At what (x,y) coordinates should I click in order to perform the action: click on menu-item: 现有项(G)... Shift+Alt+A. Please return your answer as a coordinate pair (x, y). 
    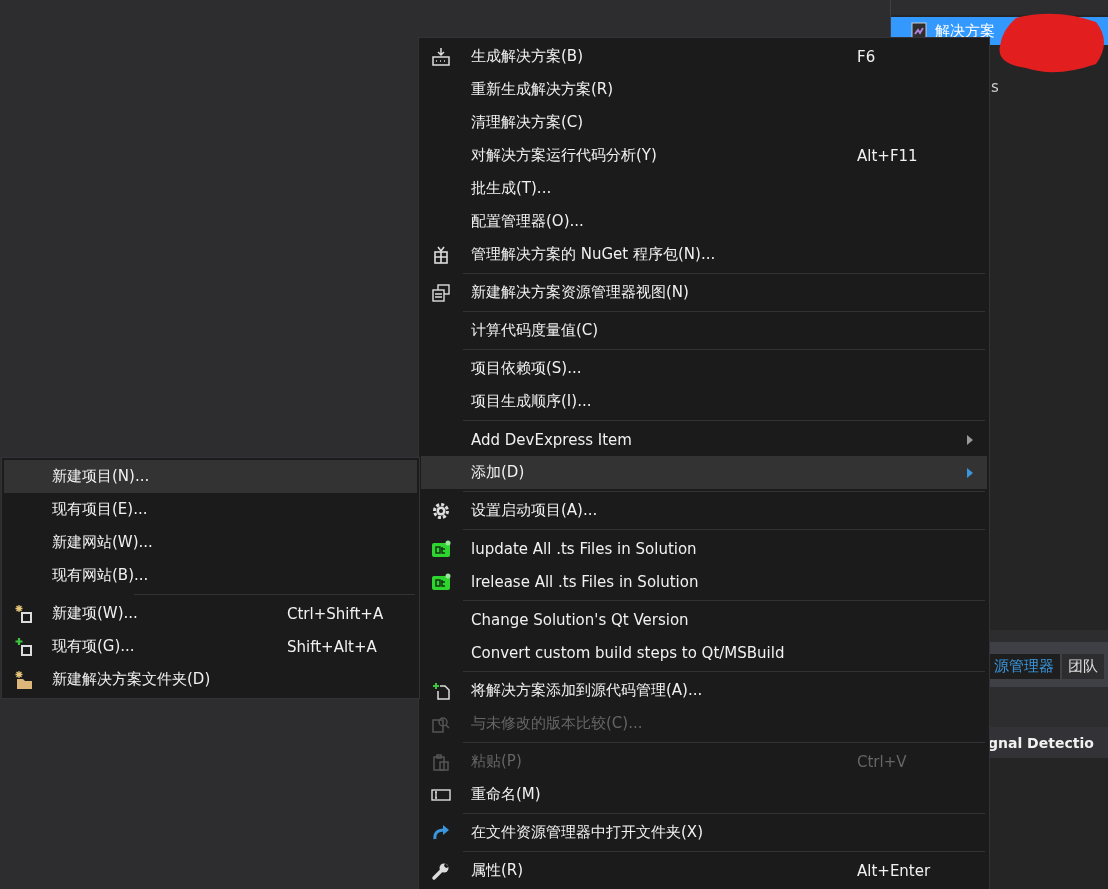
    Looking at the image, I should click on (210, 646).